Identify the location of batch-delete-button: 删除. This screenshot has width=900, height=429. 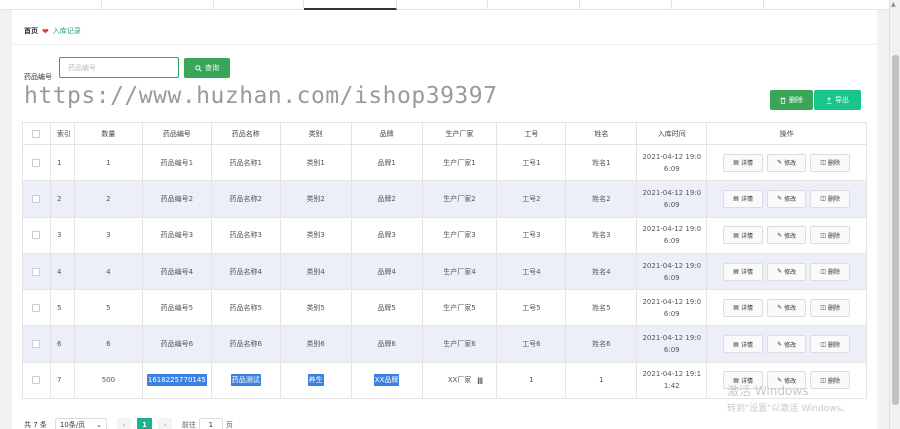
(791, 100).